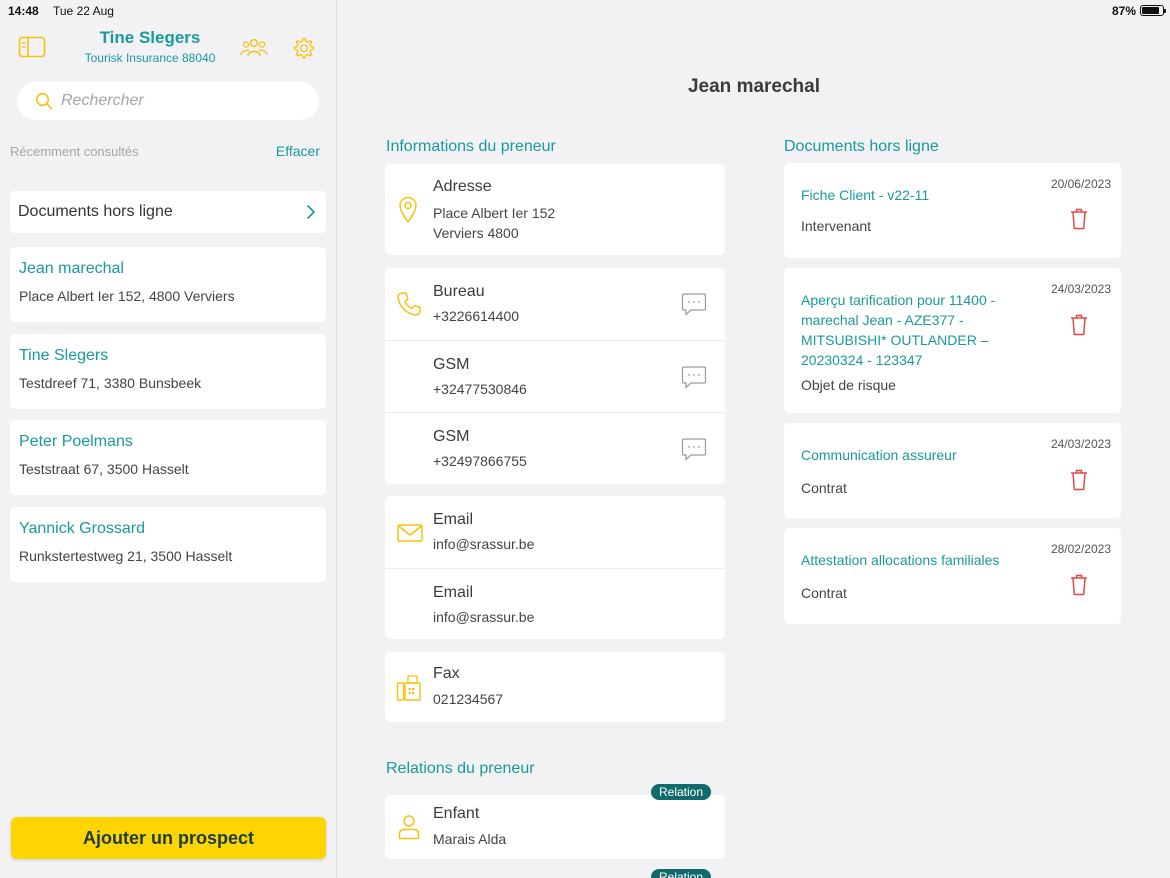  Describe the element at coordinates (409, 690) in the screenshot. I see `fax-icon` at that location.